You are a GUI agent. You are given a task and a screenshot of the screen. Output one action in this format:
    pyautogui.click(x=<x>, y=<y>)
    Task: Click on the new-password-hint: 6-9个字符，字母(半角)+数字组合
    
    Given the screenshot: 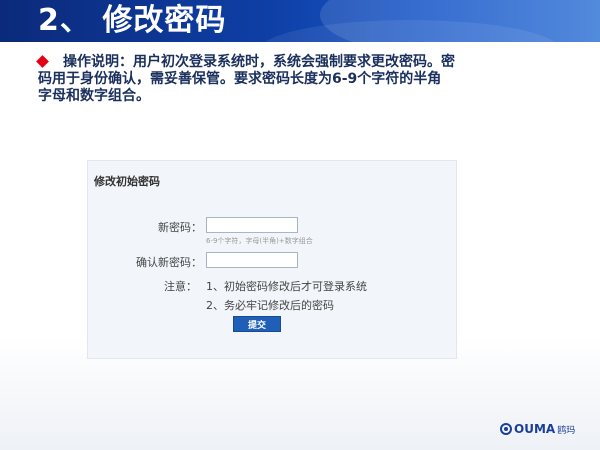 What is the action you would take?
    pyautogui.click(x=259, y=241)
    